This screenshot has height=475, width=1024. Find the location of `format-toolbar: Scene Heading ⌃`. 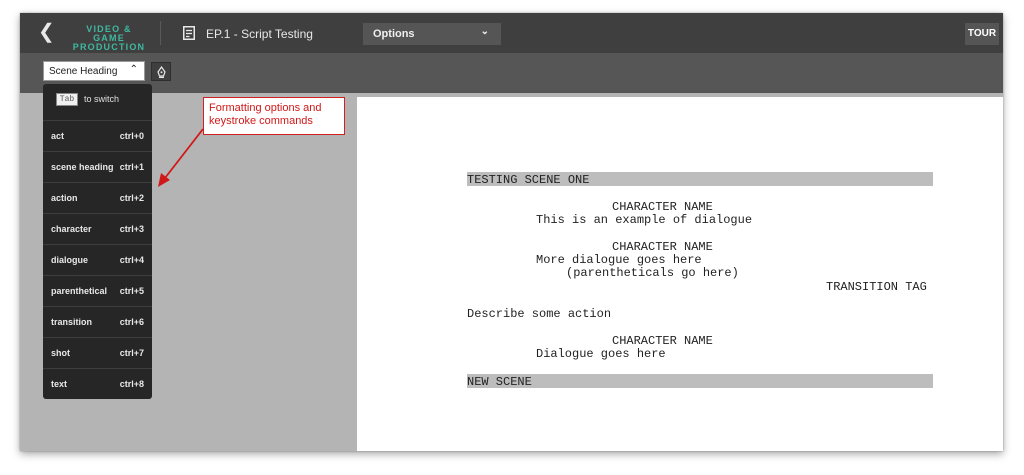

format-toolbar: Scene Heading ⌃ is located at coordinates (511, 73).